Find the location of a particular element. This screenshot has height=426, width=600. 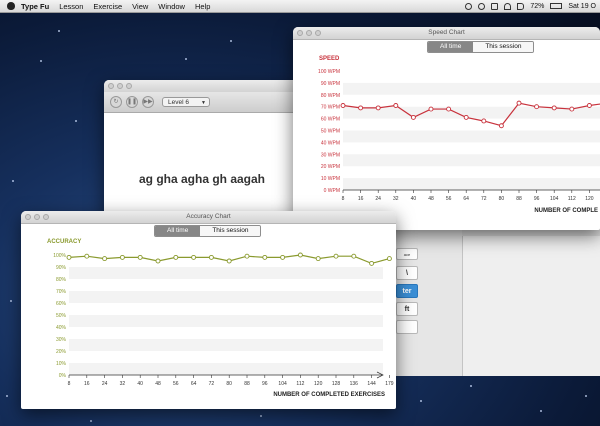

x-tick-label: 136 is located at coordinates (354, 384).